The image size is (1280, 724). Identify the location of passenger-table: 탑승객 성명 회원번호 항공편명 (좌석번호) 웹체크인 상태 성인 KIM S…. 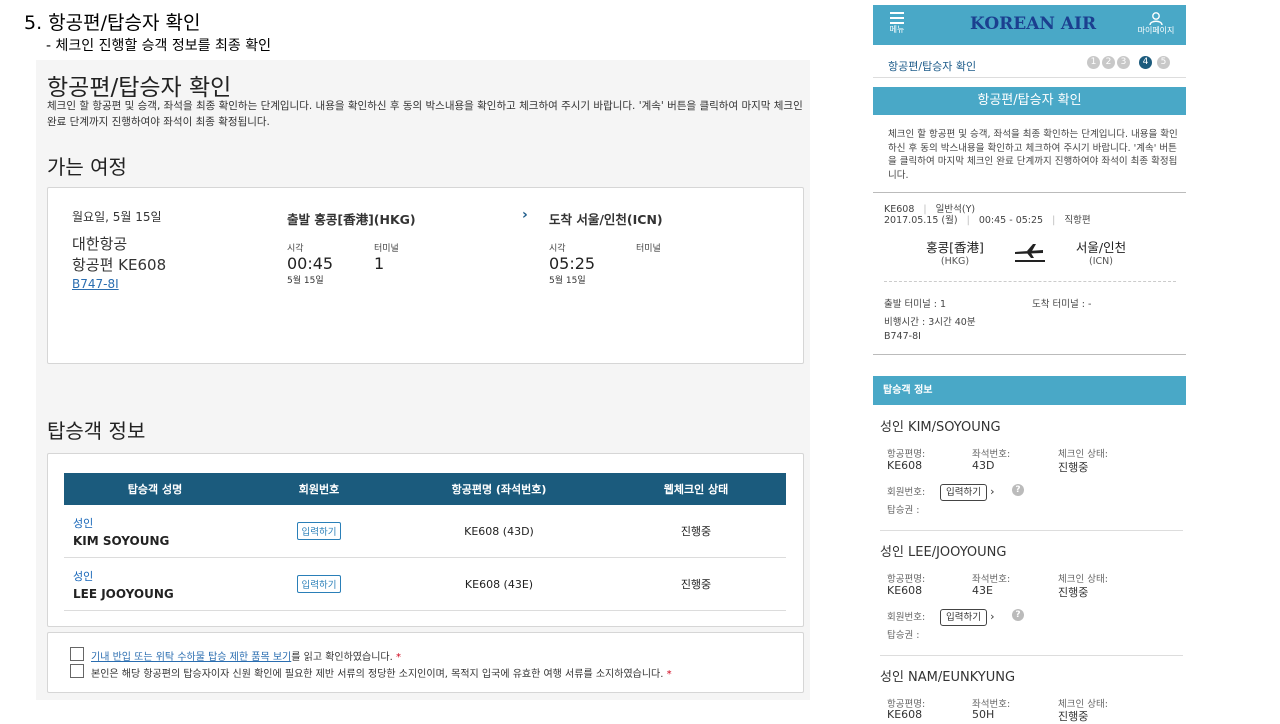
(425, 542).